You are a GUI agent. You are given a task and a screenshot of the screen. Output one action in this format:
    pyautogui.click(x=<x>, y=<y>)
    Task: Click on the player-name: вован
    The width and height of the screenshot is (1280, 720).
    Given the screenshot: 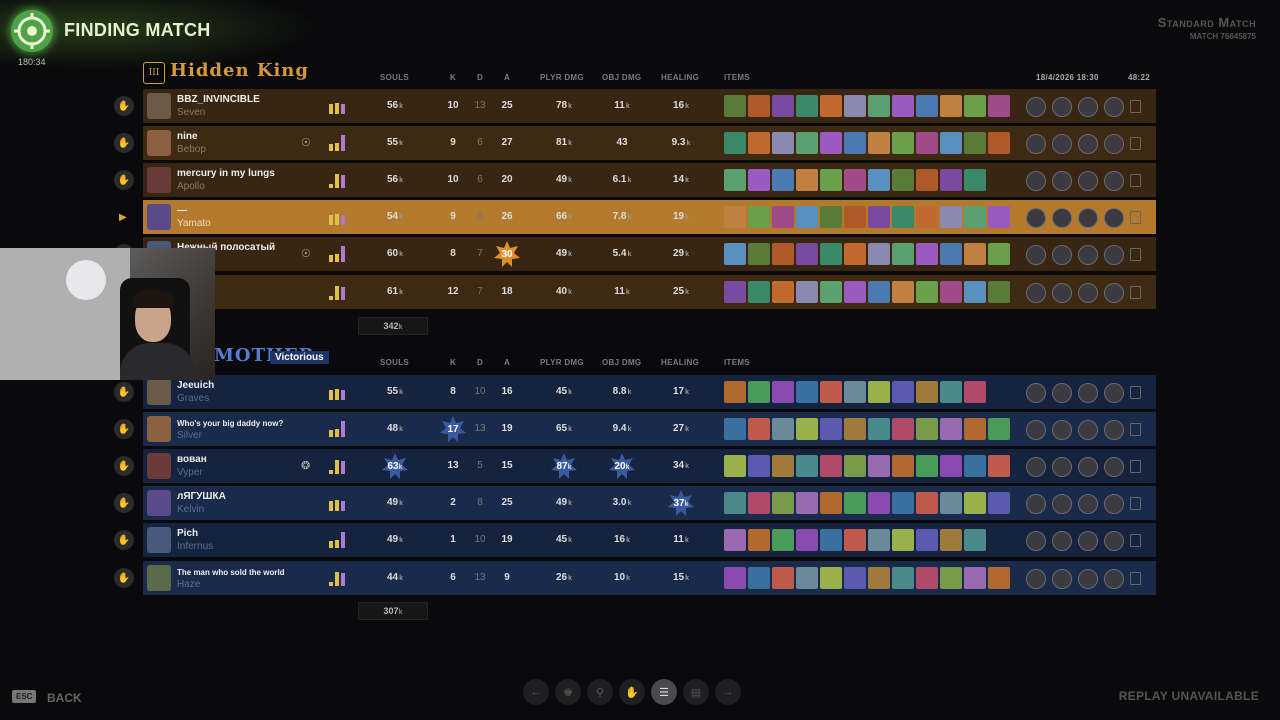 What is the action you would take?
    pyautogui.click(x=192, y=459)
    